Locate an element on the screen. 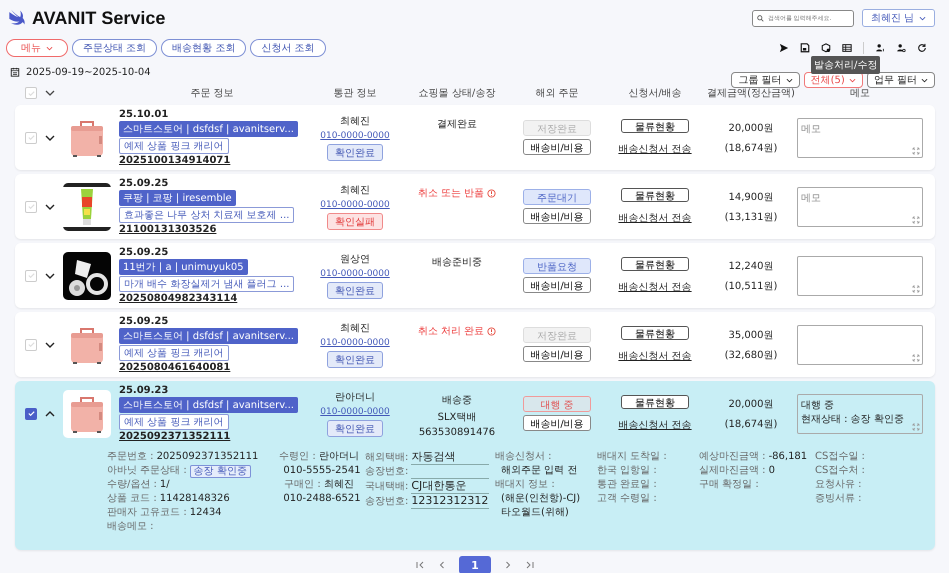 The height and width of the screenshot is (573, 949). refresh-icon is located at coordinates (922, 48).